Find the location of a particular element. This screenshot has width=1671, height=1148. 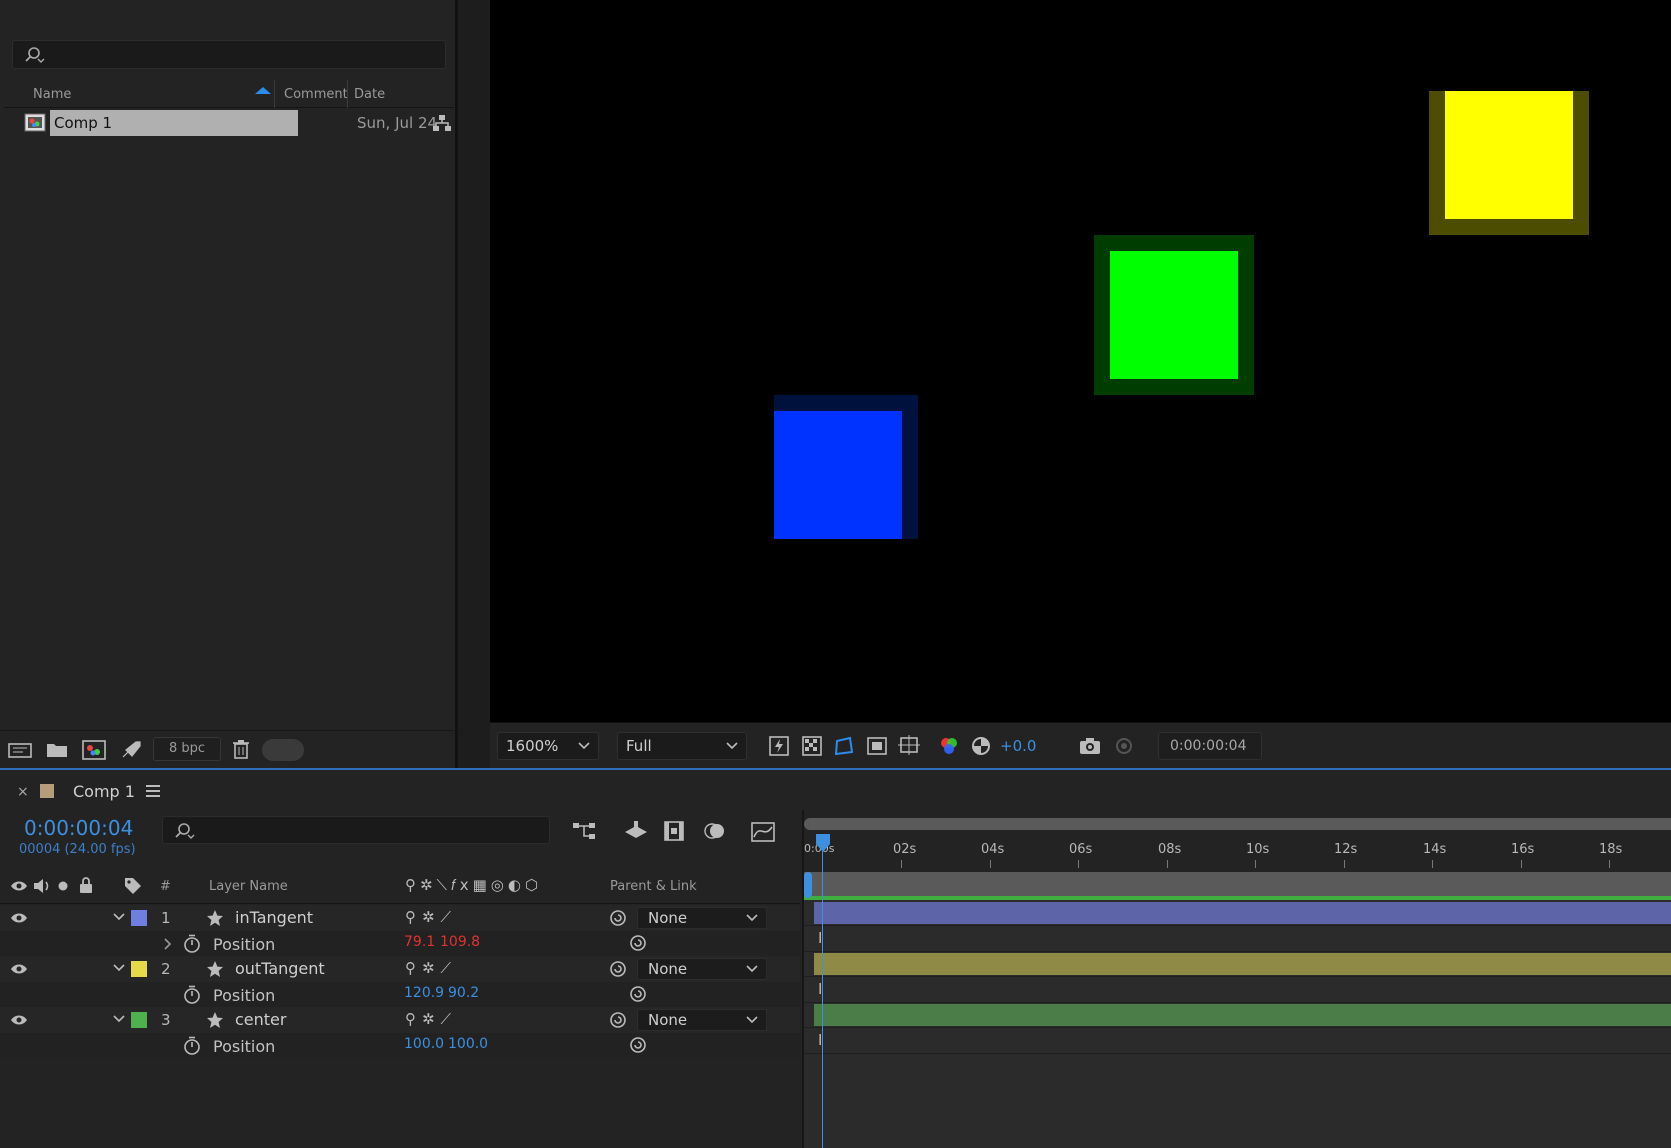

current-time-display: 0:00:00:04 is located at coordinates (78, 828).